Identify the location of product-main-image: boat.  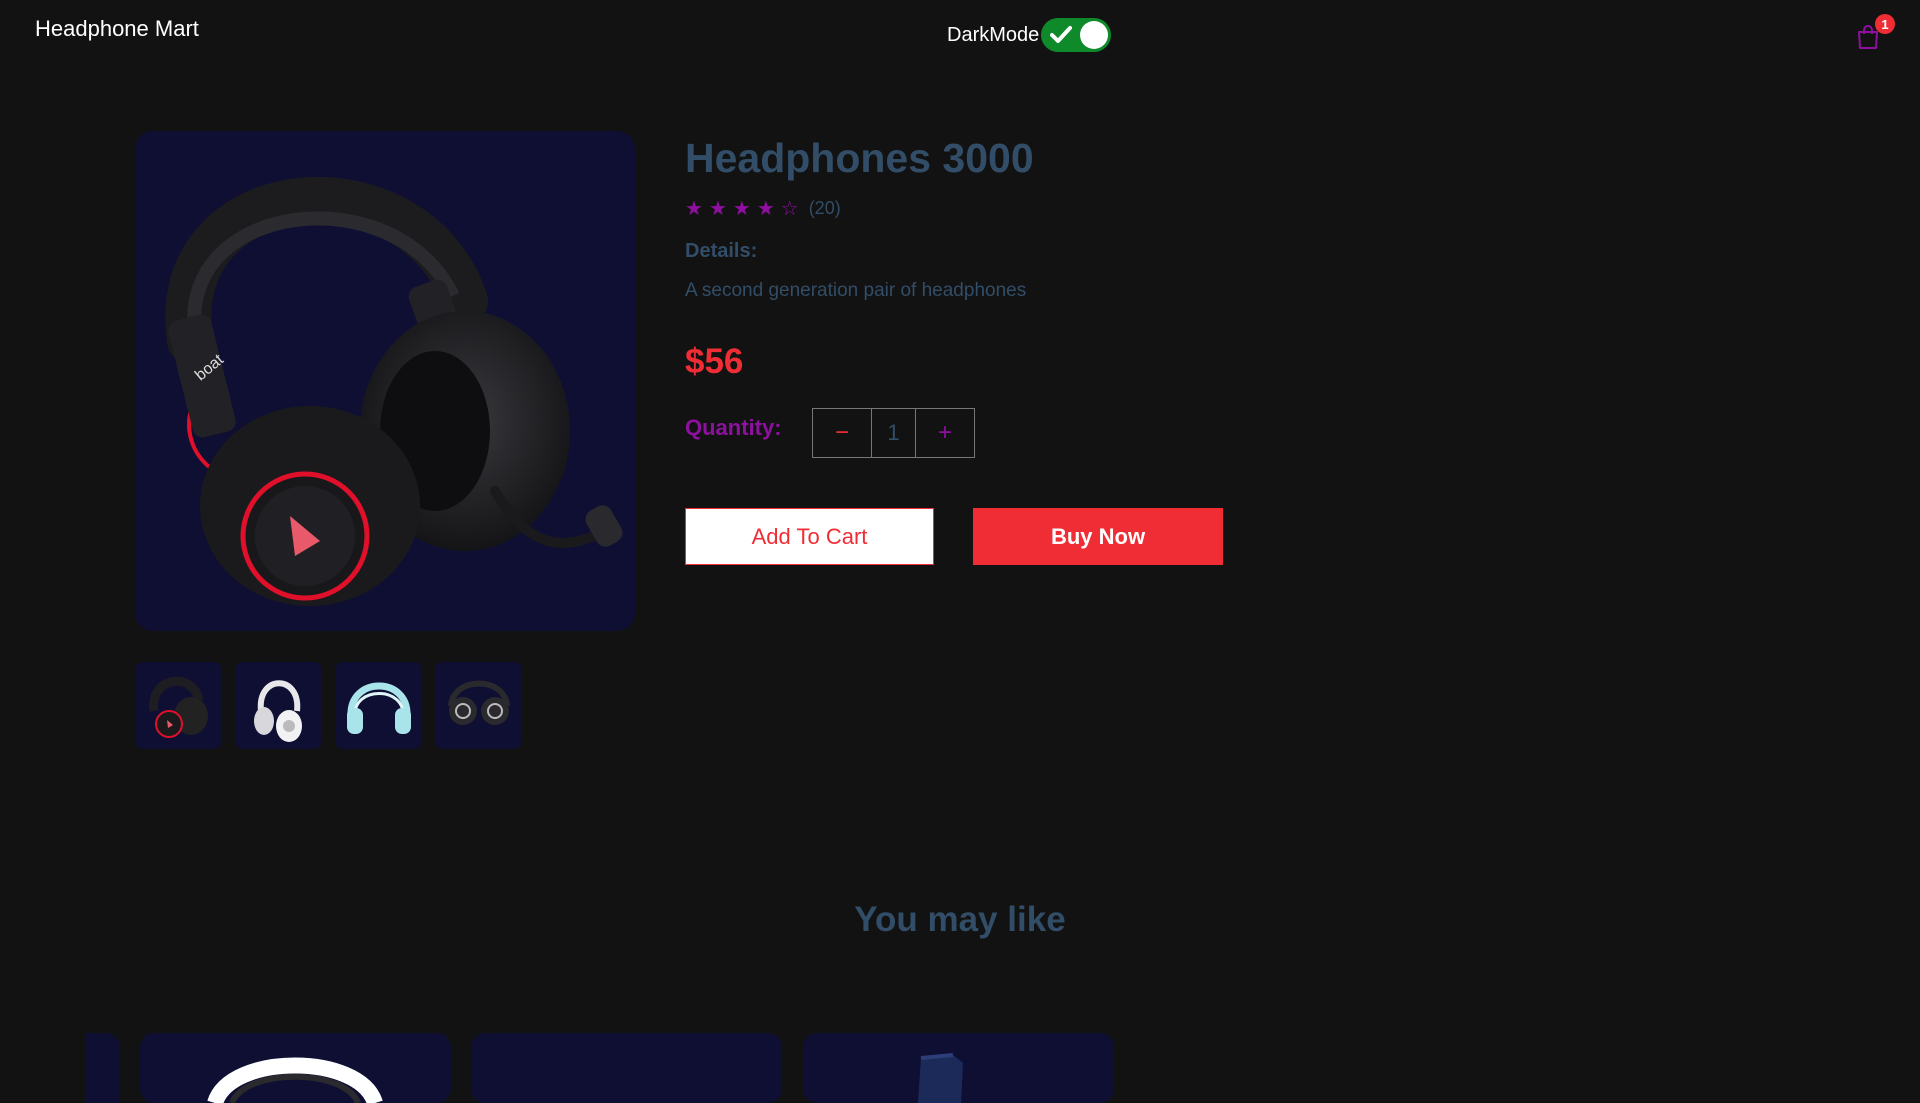
(385, 381).